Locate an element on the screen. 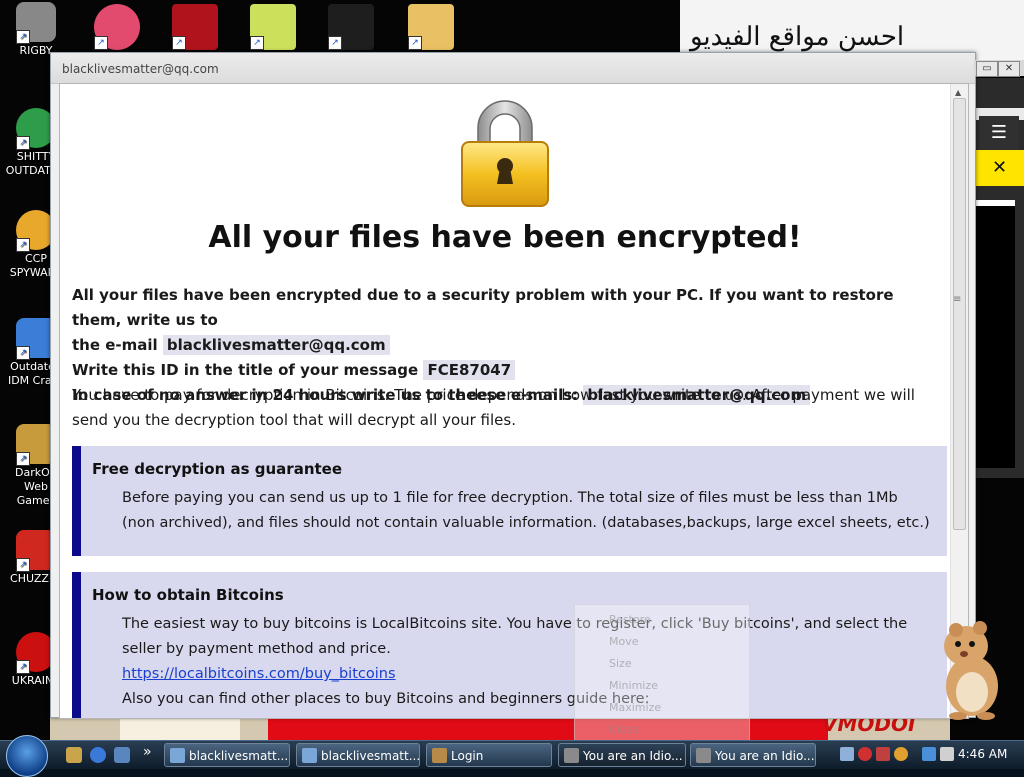 This screenshot has width=1024, height=777. tray-network-icon is located at coordinates (929, 754).